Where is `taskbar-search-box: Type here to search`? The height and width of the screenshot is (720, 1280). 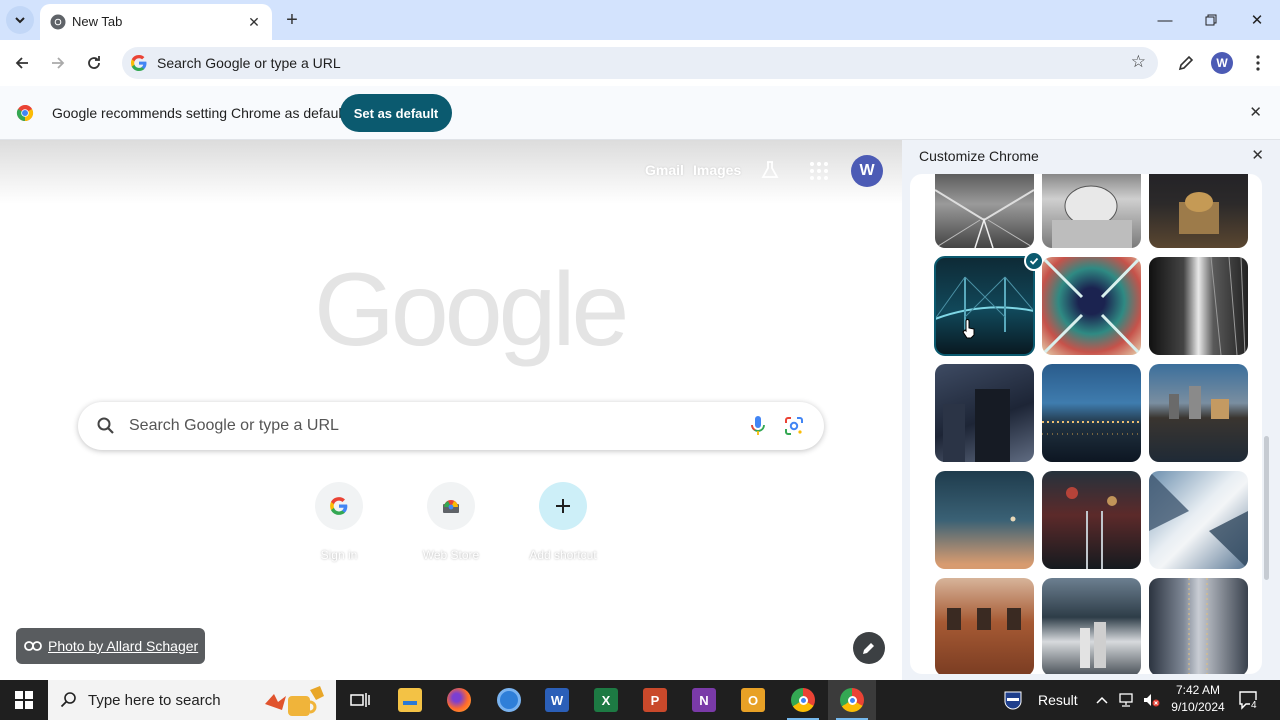 taskbar-search-box: Type here to search is located at coordinates (192, 700).